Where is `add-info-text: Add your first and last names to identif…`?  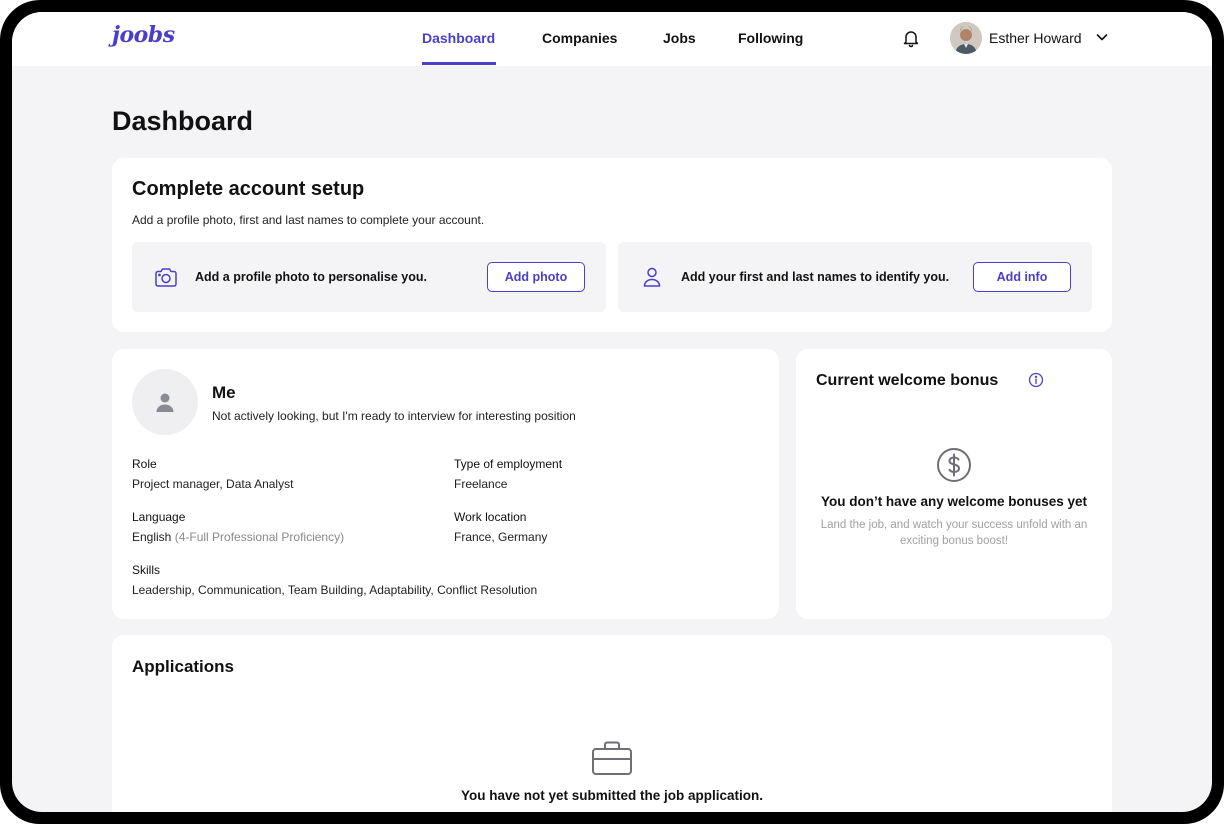
add-info-text: Add your first and last names to identif… is located at coordinates (815, 277).